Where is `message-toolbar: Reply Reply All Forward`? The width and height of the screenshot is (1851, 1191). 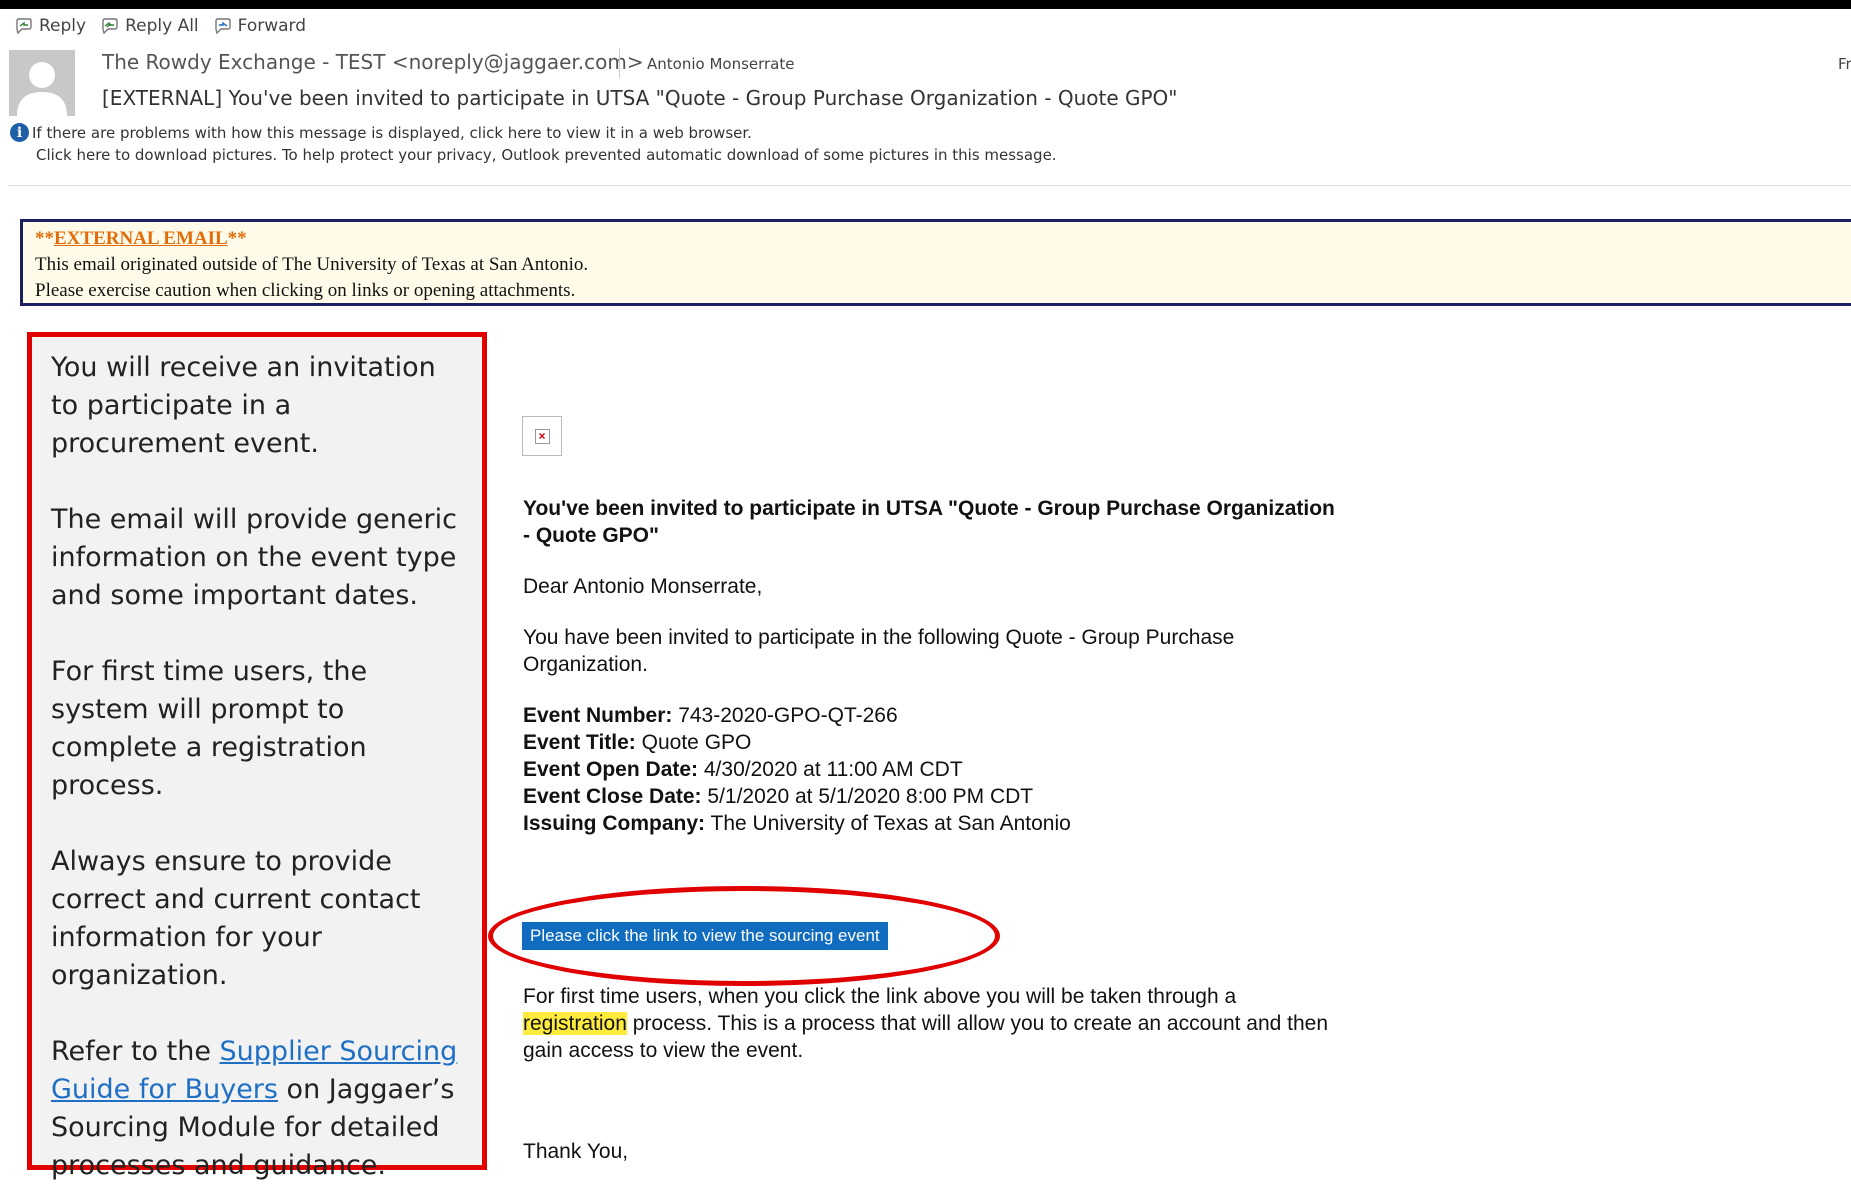
message-toolbar: Reply Reply All Forward is located at coordinates (160, 26).